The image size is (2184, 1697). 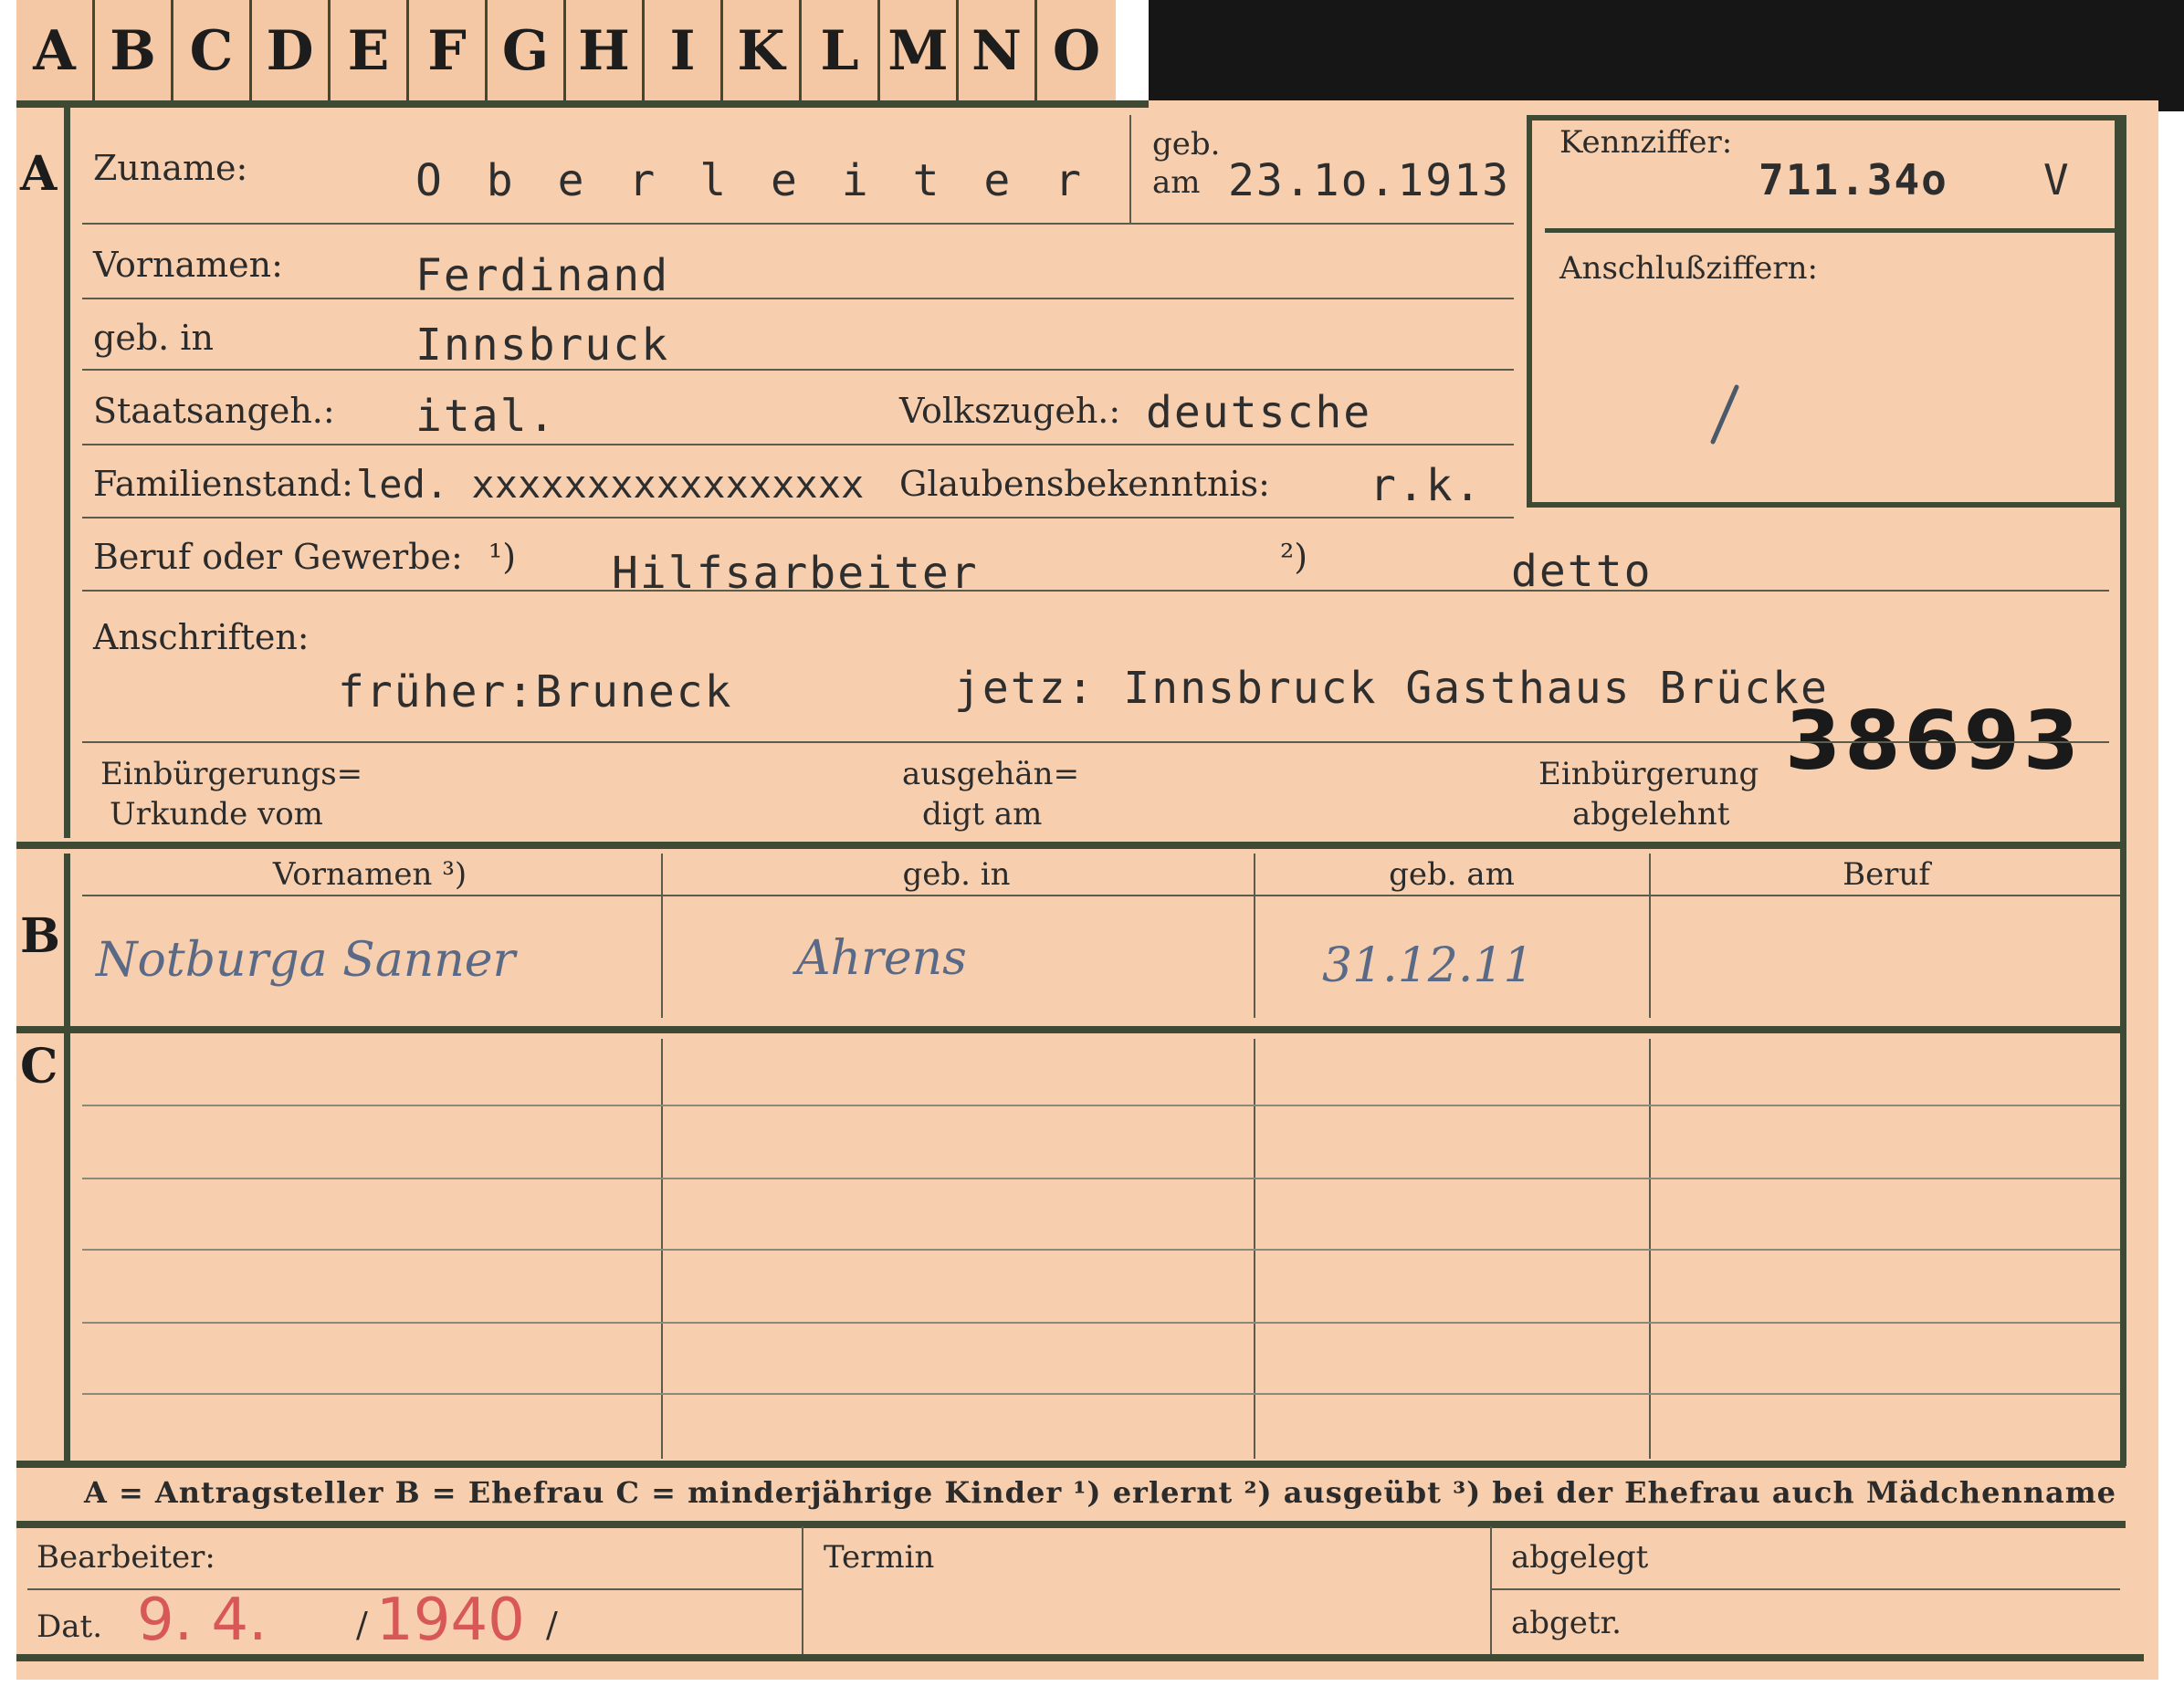 What do you see at coordinates (70, 1626) in the screenshot?
I see `dat-label: Dat.` at bounding box center [70, 1626].